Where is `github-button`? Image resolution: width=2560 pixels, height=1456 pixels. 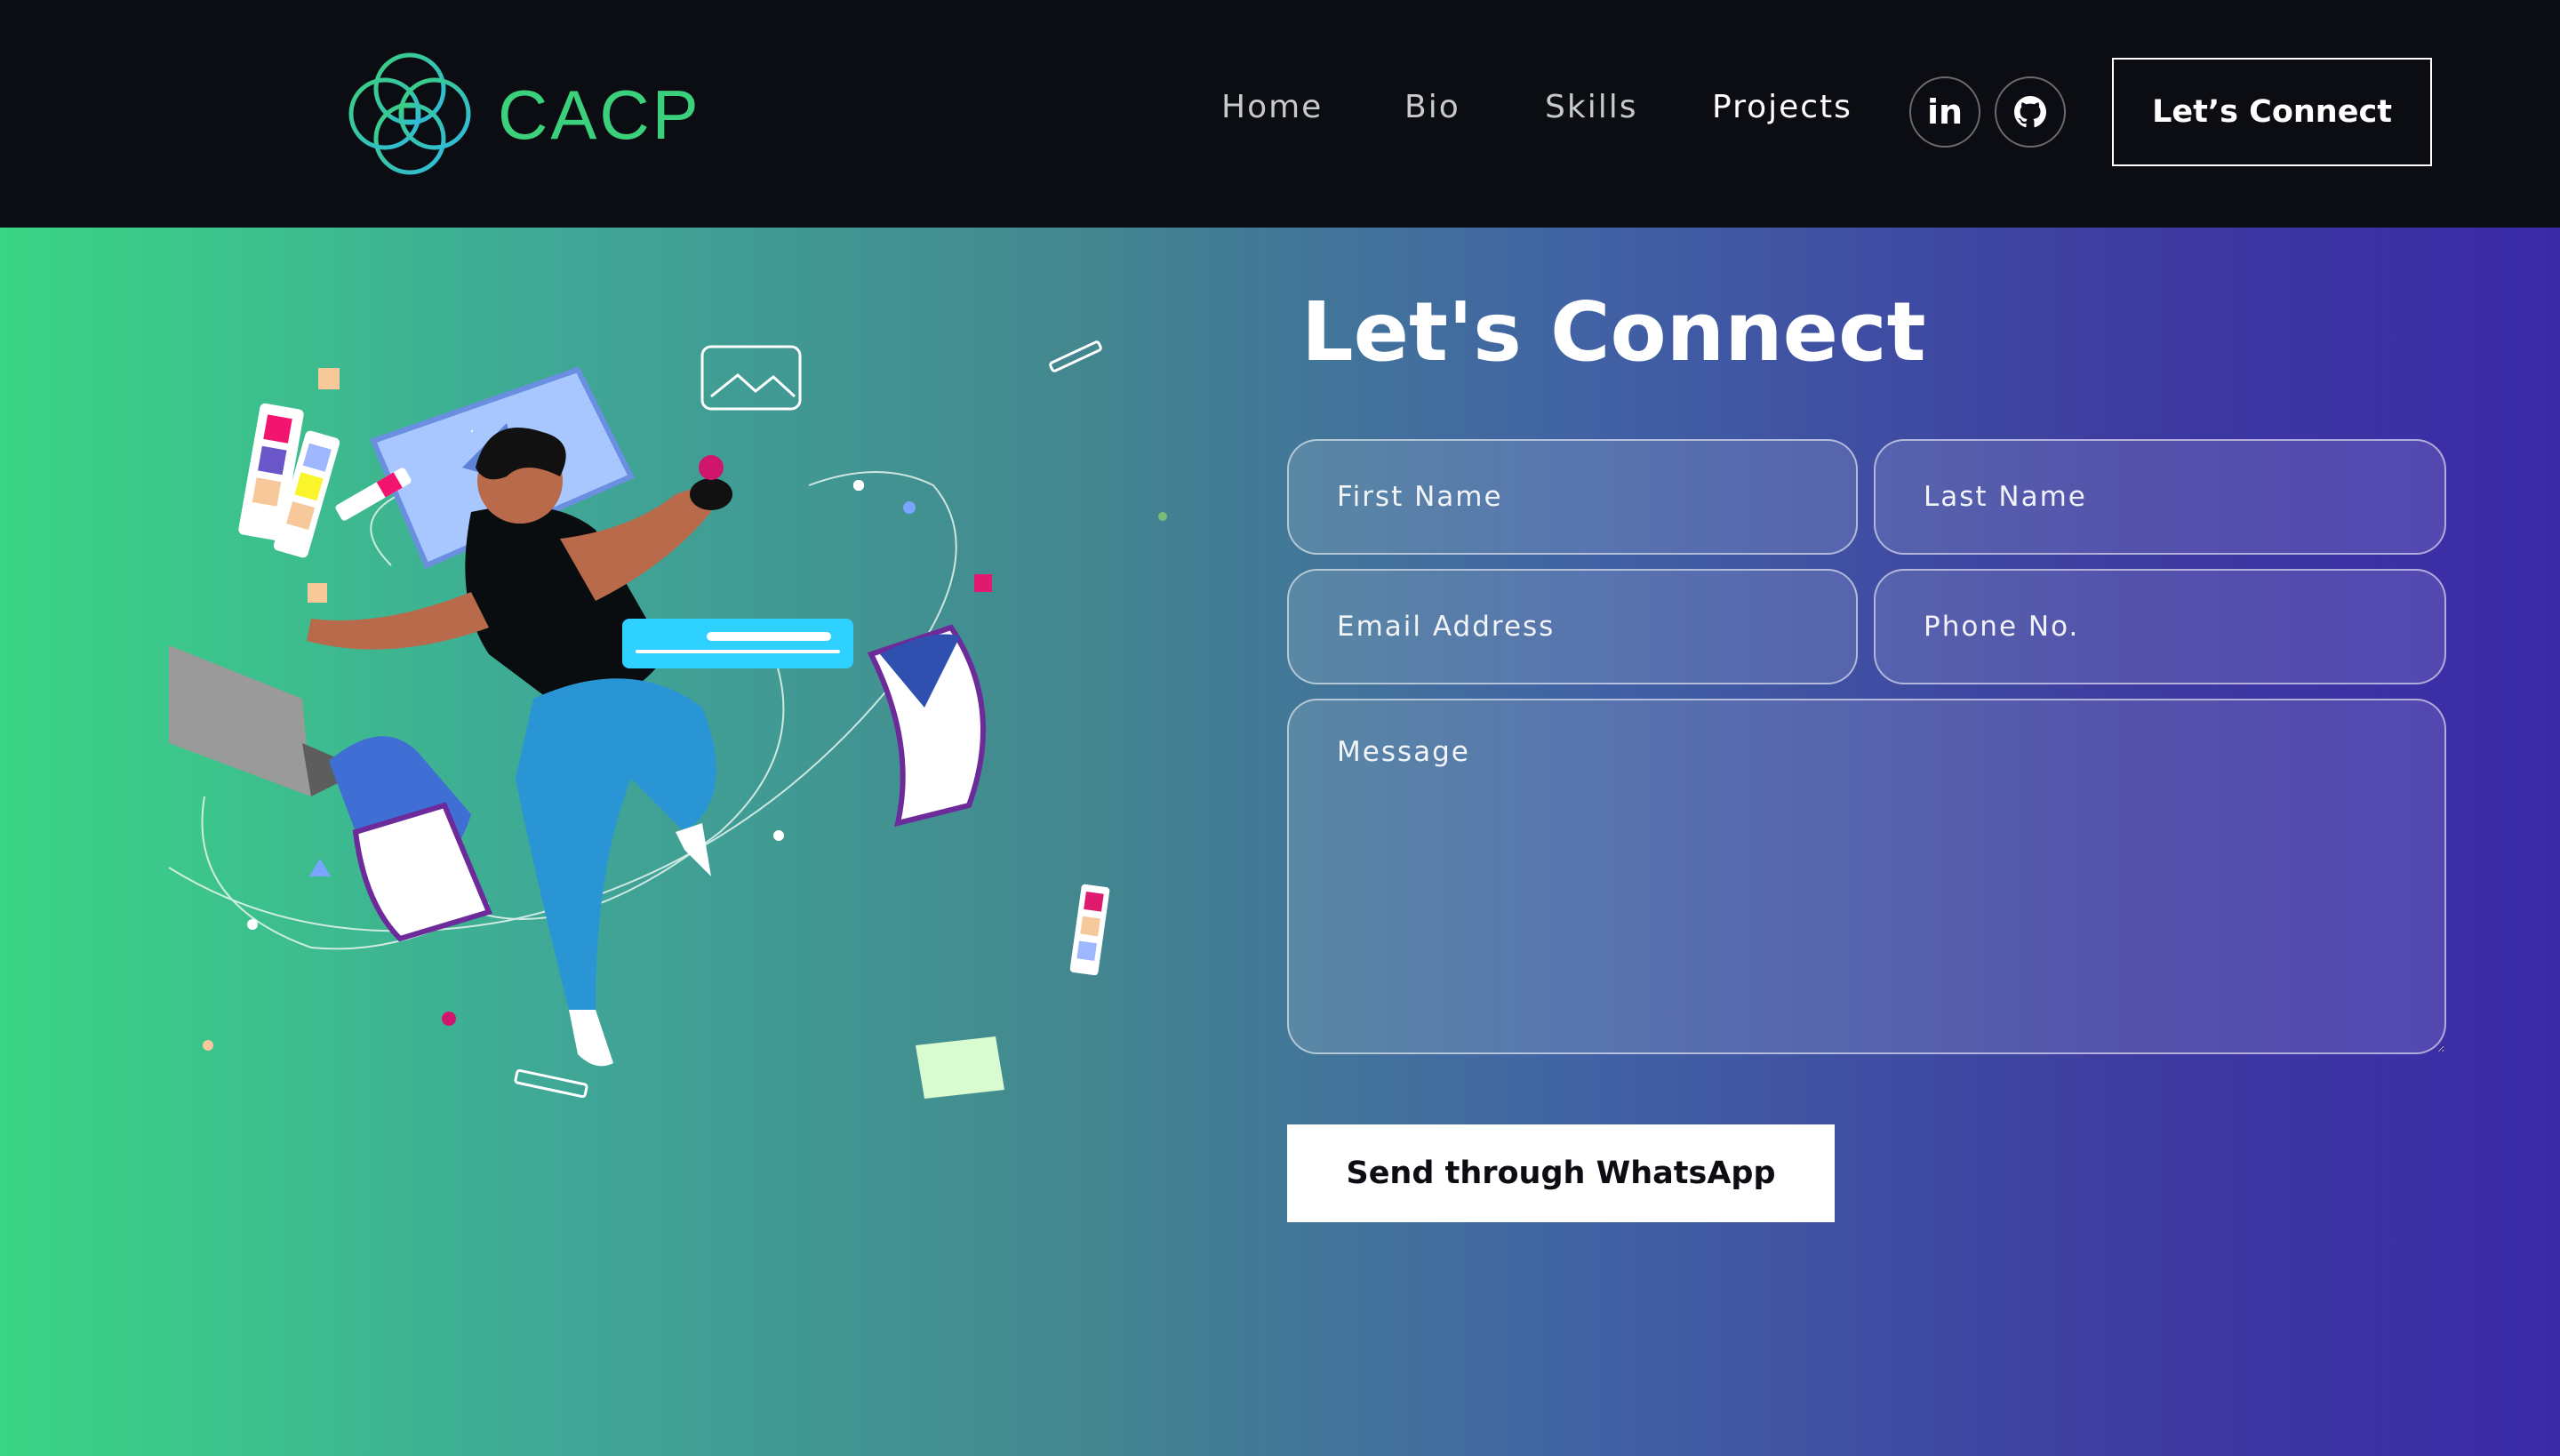
github-button is located at coordinates (2030, 112).